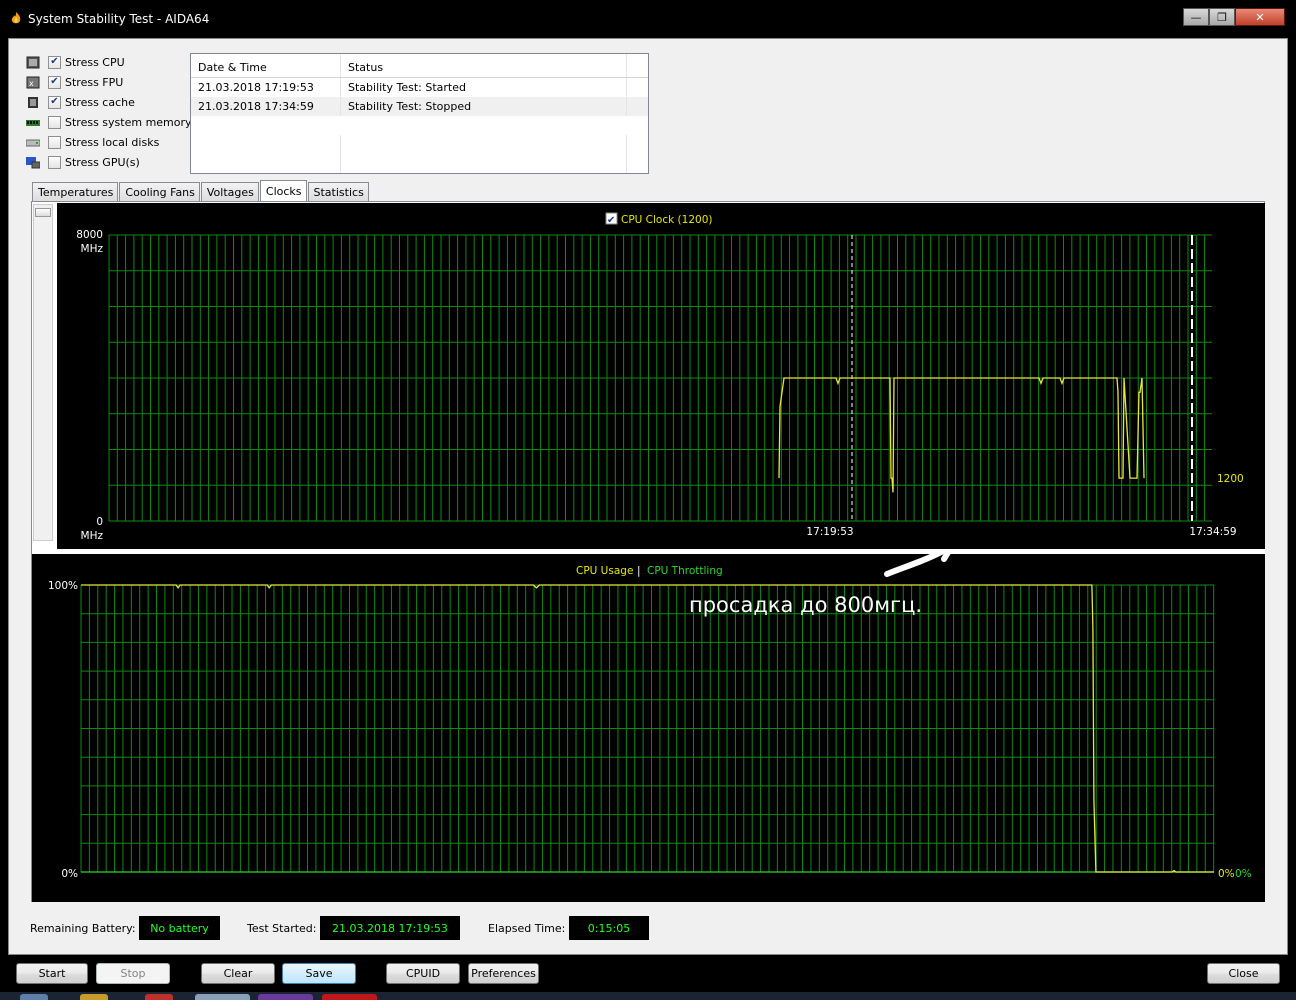 This screenshot has width=1296, height=1000. What do you see at coordinates (92, 249) in the screenshot?
I see `y-axis-max-unit: MHz` at bounding box center [92, 249].